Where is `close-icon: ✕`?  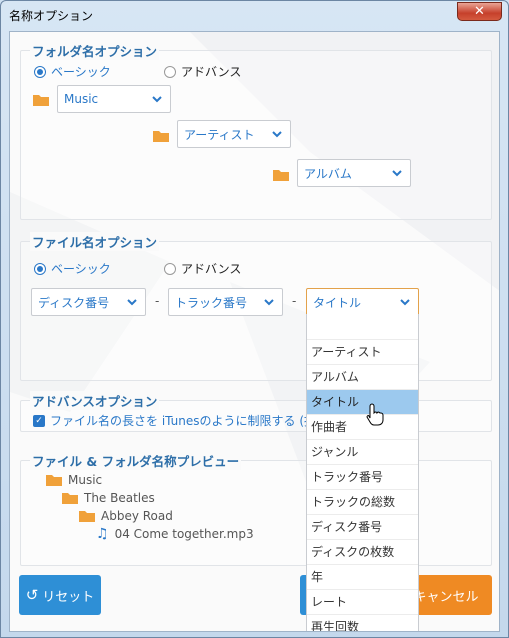 close-icon: ✕ is located at coordinates (479, 11).